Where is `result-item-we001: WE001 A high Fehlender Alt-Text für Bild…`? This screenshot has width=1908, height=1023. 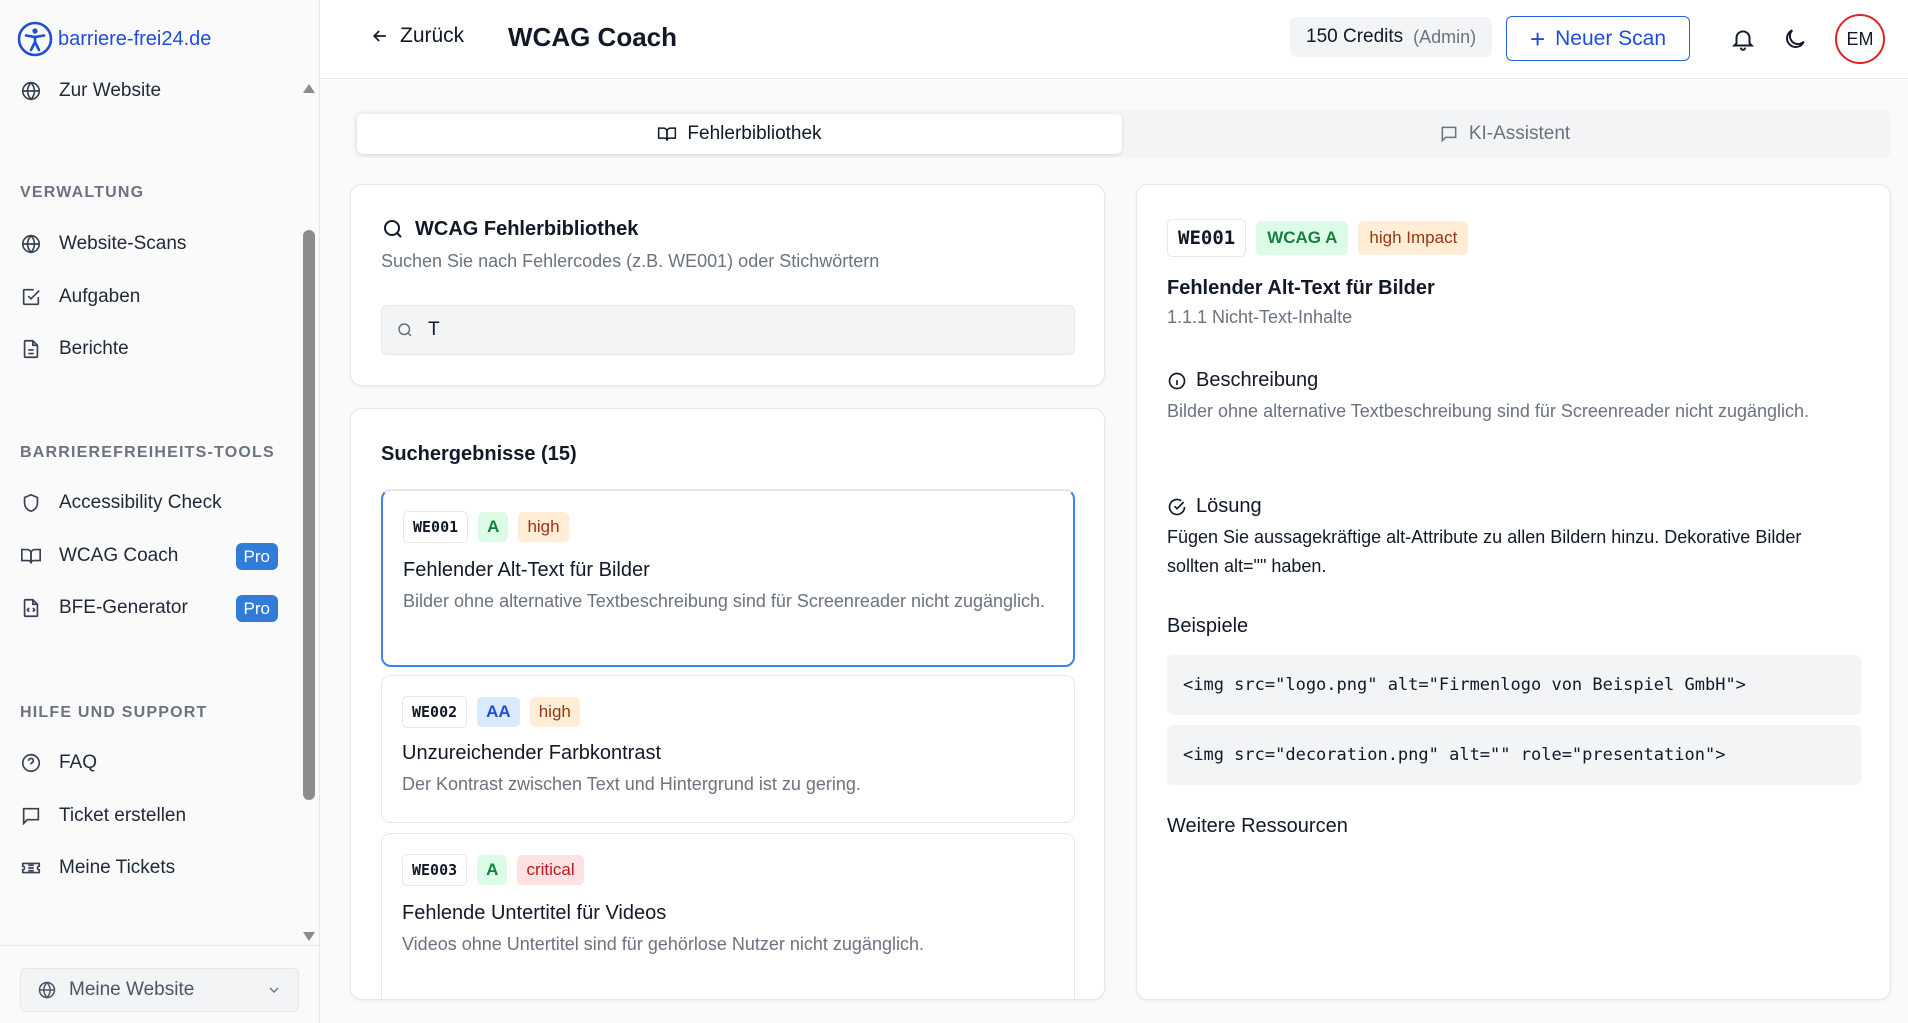 result-item-we001: WE001 A high Fehlender Alt-Text für Bild… is located at coordinates (728, 578).